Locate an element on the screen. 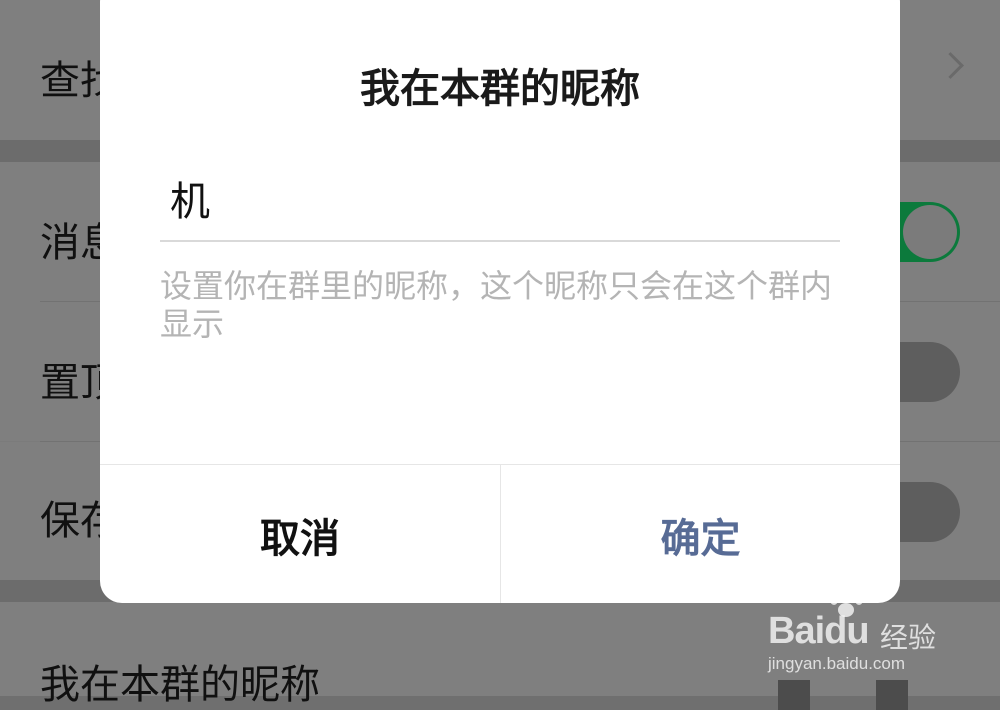 The image size is (1000, 710). settings-row-label: 我在本群的昵称 is located at coordinates (180, 685).